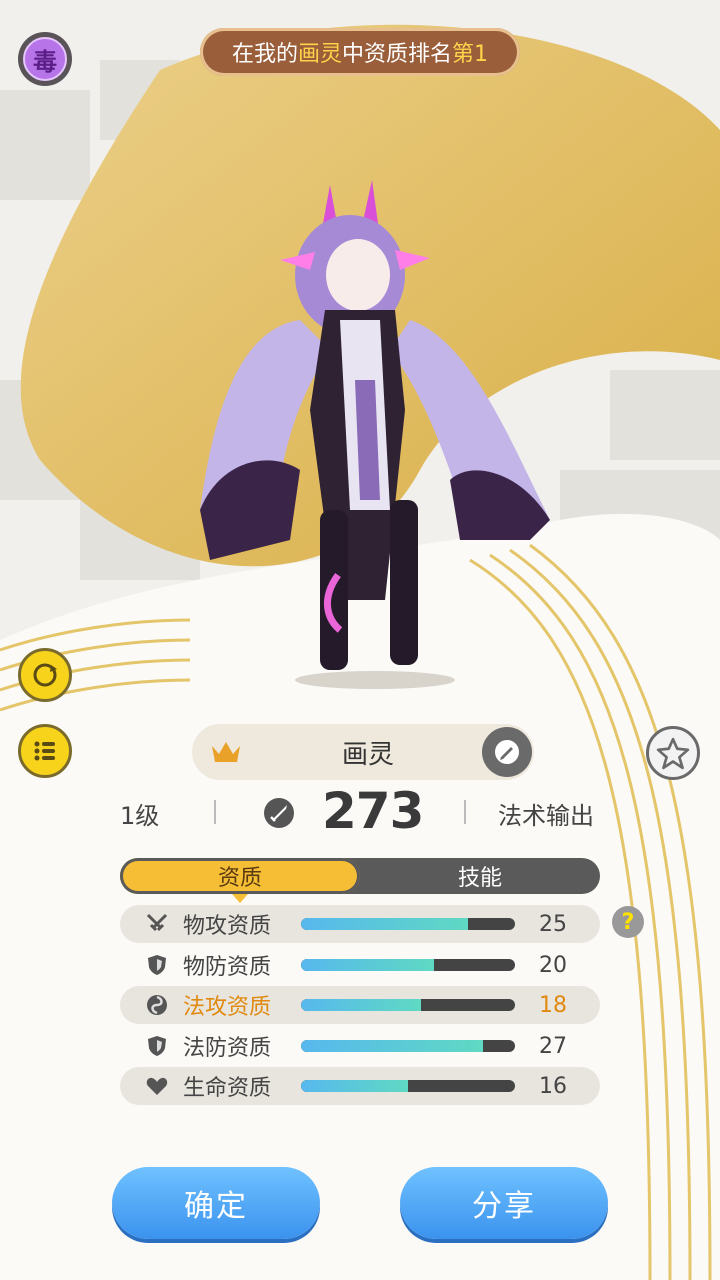 The height and width of the screenshot is (1280, 720). I want to click on rotate-view-button, so click(45, 675).